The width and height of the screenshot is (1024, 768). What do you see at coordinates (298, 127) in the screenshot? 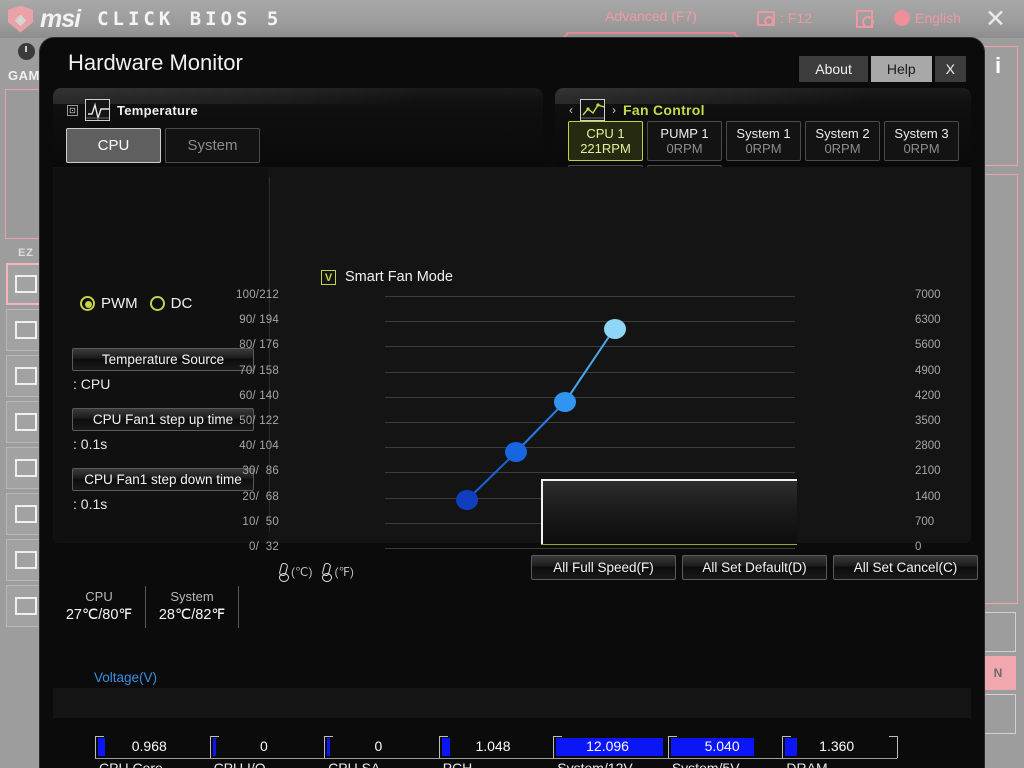
I see `temperature-panel: ⊡ Temperature CPU System` at bounding box center [298, 127].